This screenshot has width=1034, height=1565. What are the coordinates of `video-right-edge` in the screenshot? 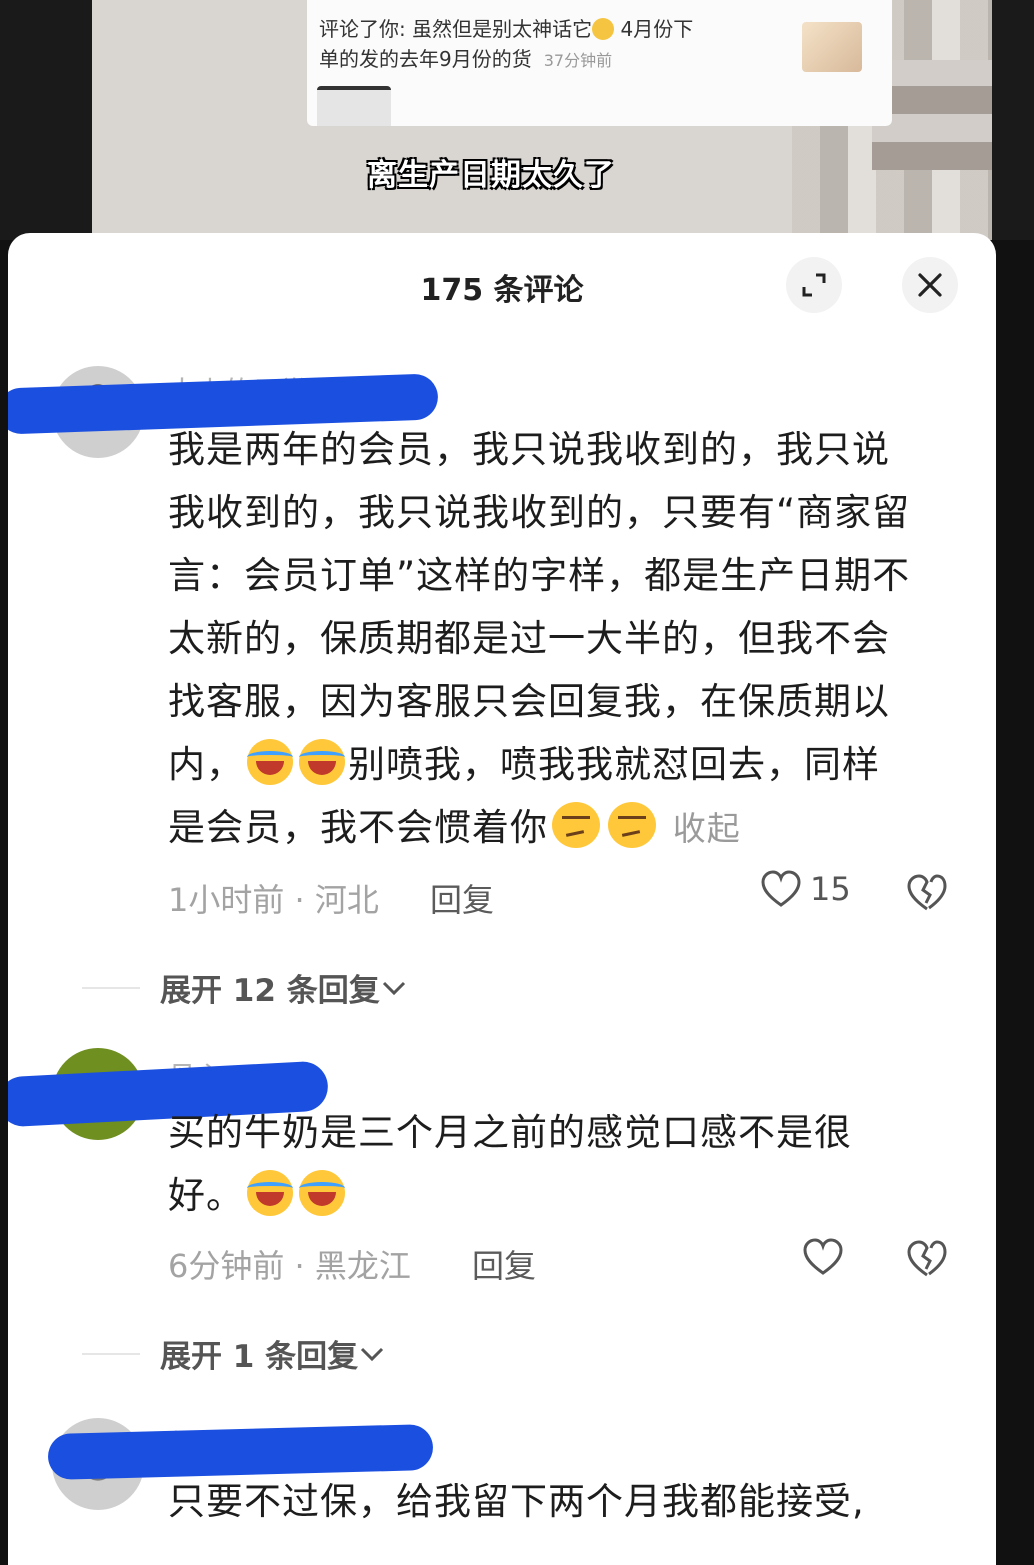 It's located at (1013, 120).